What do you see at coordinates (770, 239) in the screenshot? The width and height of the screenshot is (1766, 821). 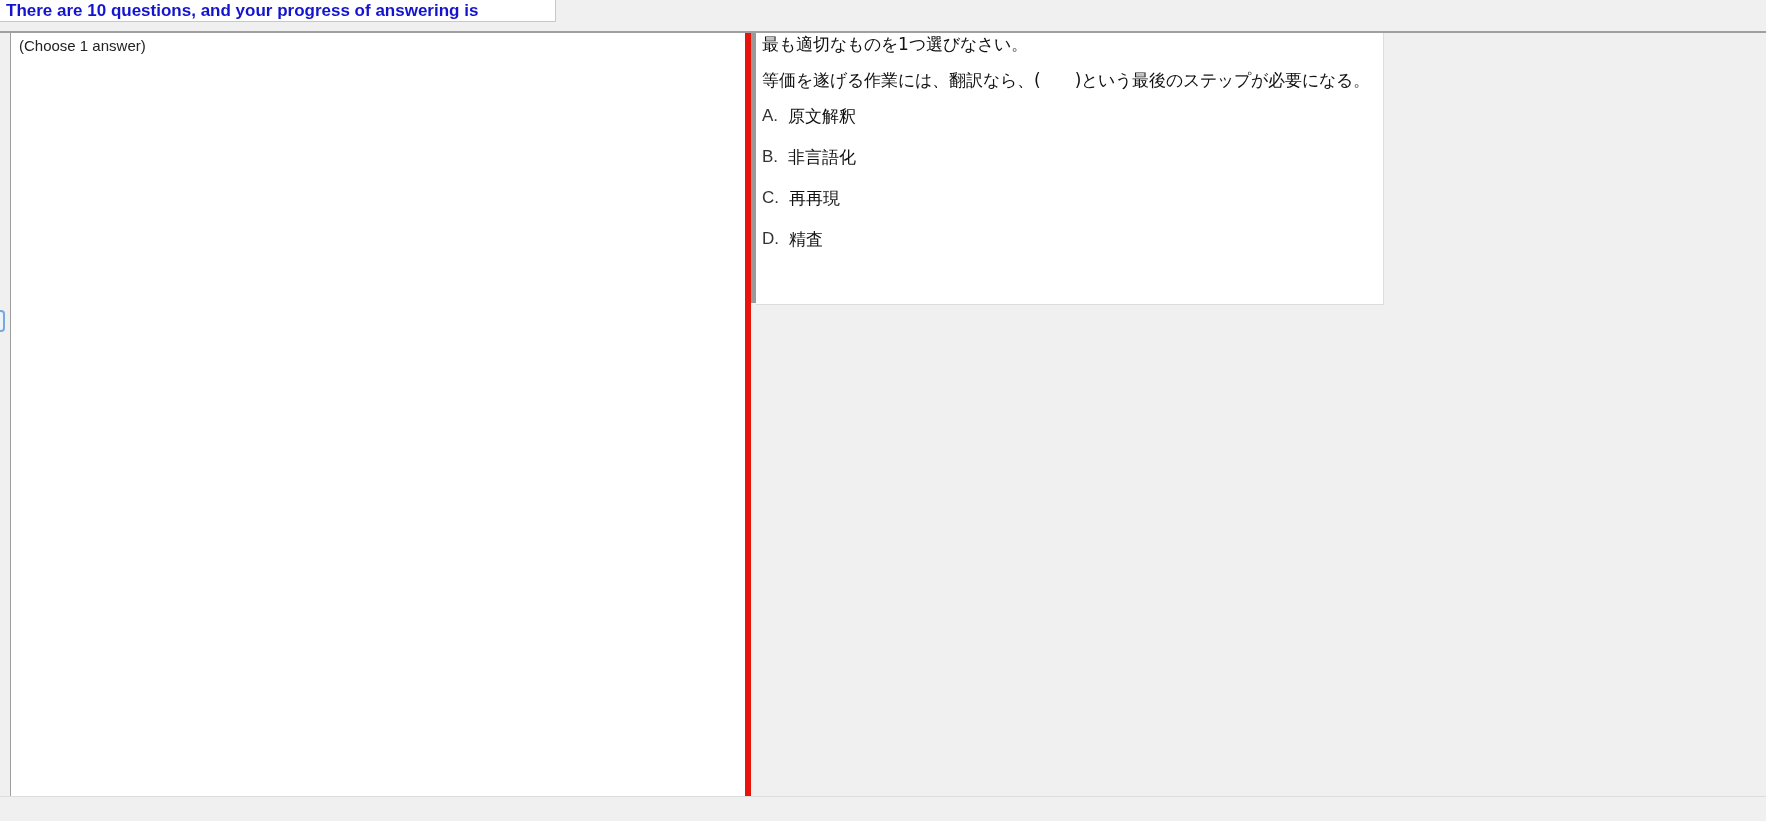 I see `option-letter: D.` at bounding box center [770, 239].